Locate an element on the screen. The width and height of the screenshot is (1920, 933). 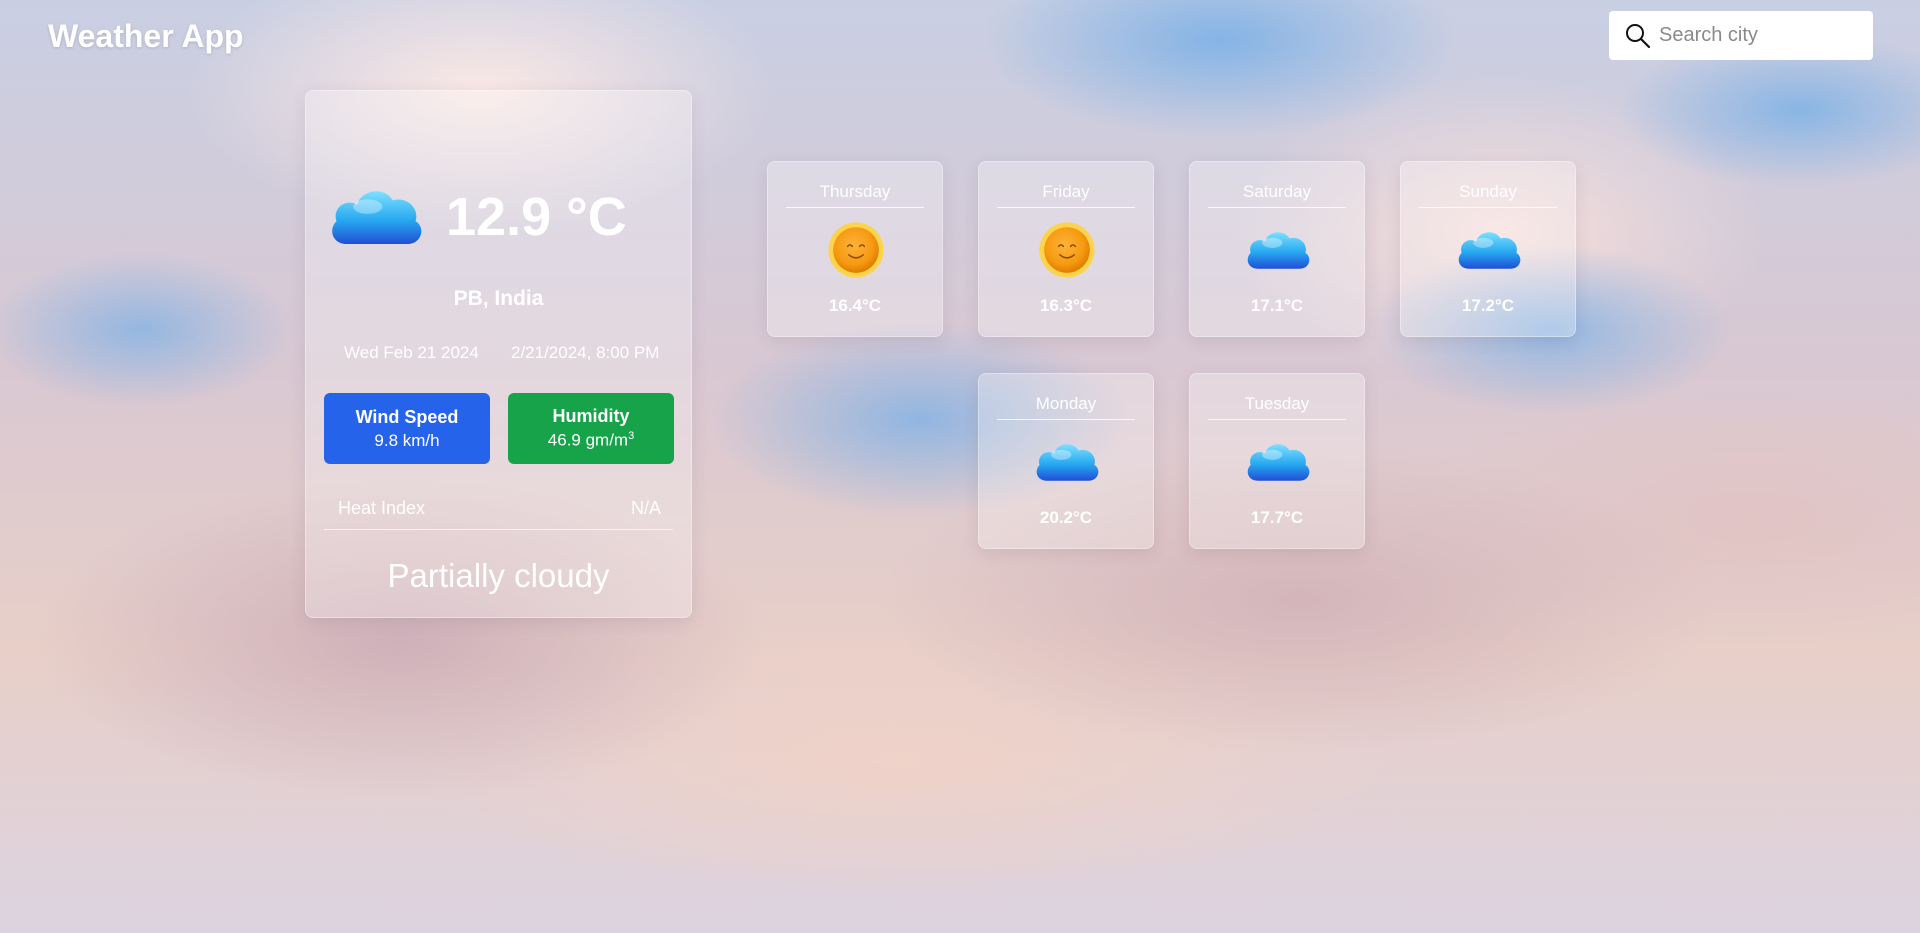
humidity-value-wrap: 46.9 gm/m3 is located at coordinates (591, 440).